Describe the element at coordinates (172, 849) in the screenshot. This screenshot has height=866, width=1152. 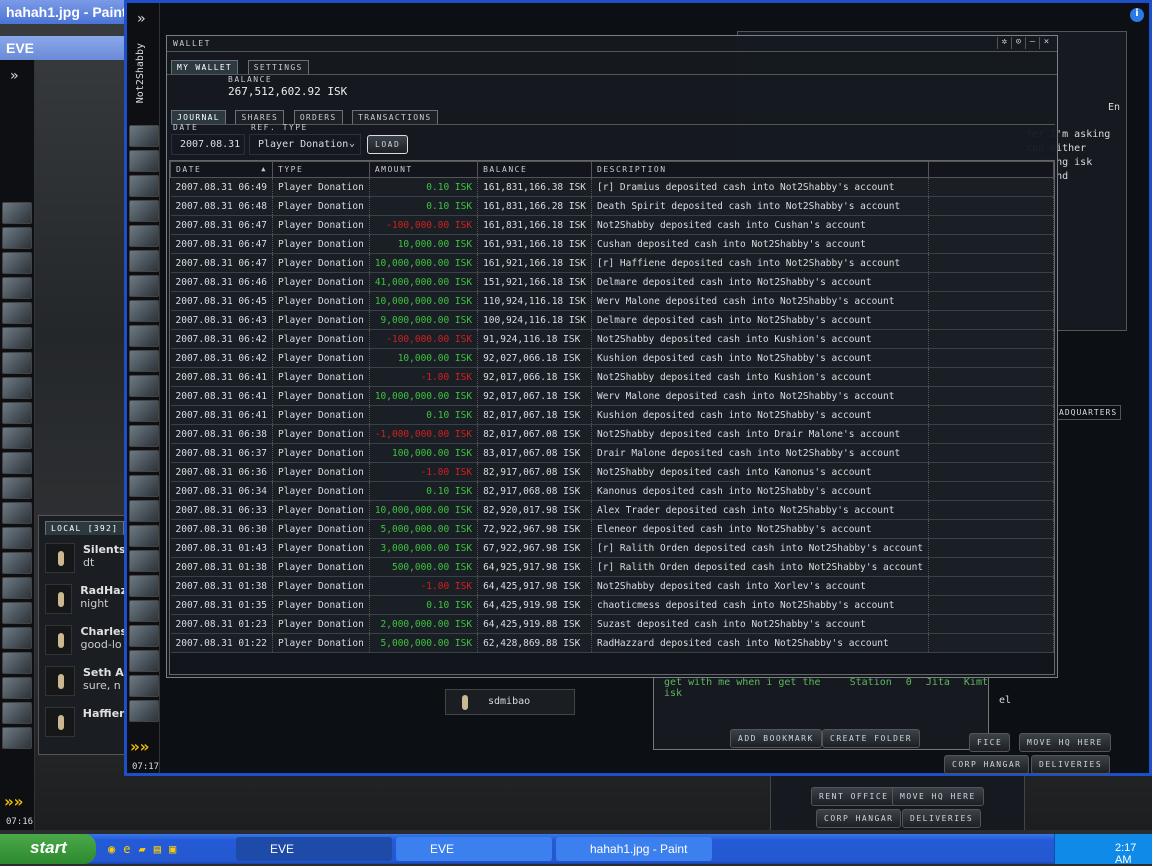
I see `eve-icon: ▣` at that location.